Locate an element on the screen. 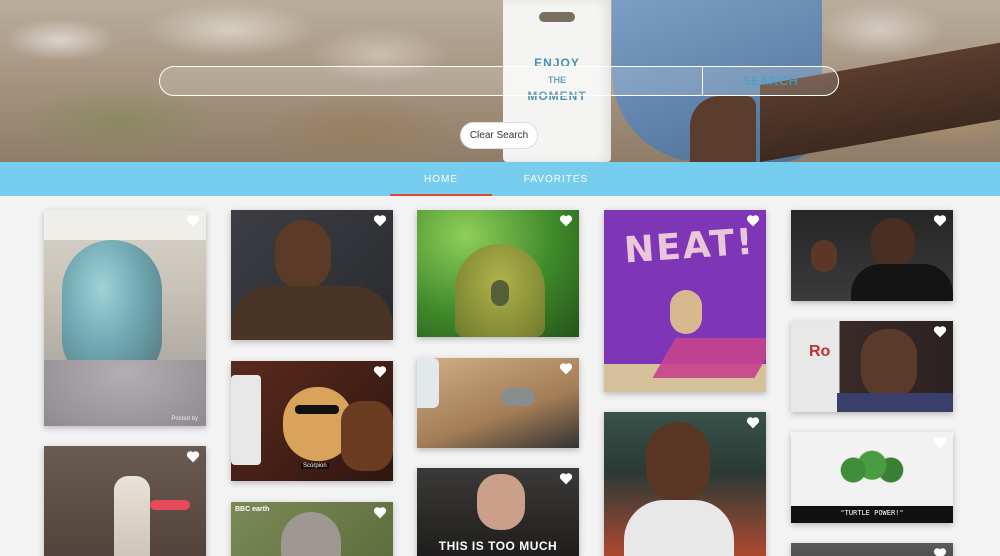 The height and width of the screenshot is (556, 1000). gif-caption: "TURTLE POWER!" is located at coordinates (872, 513).